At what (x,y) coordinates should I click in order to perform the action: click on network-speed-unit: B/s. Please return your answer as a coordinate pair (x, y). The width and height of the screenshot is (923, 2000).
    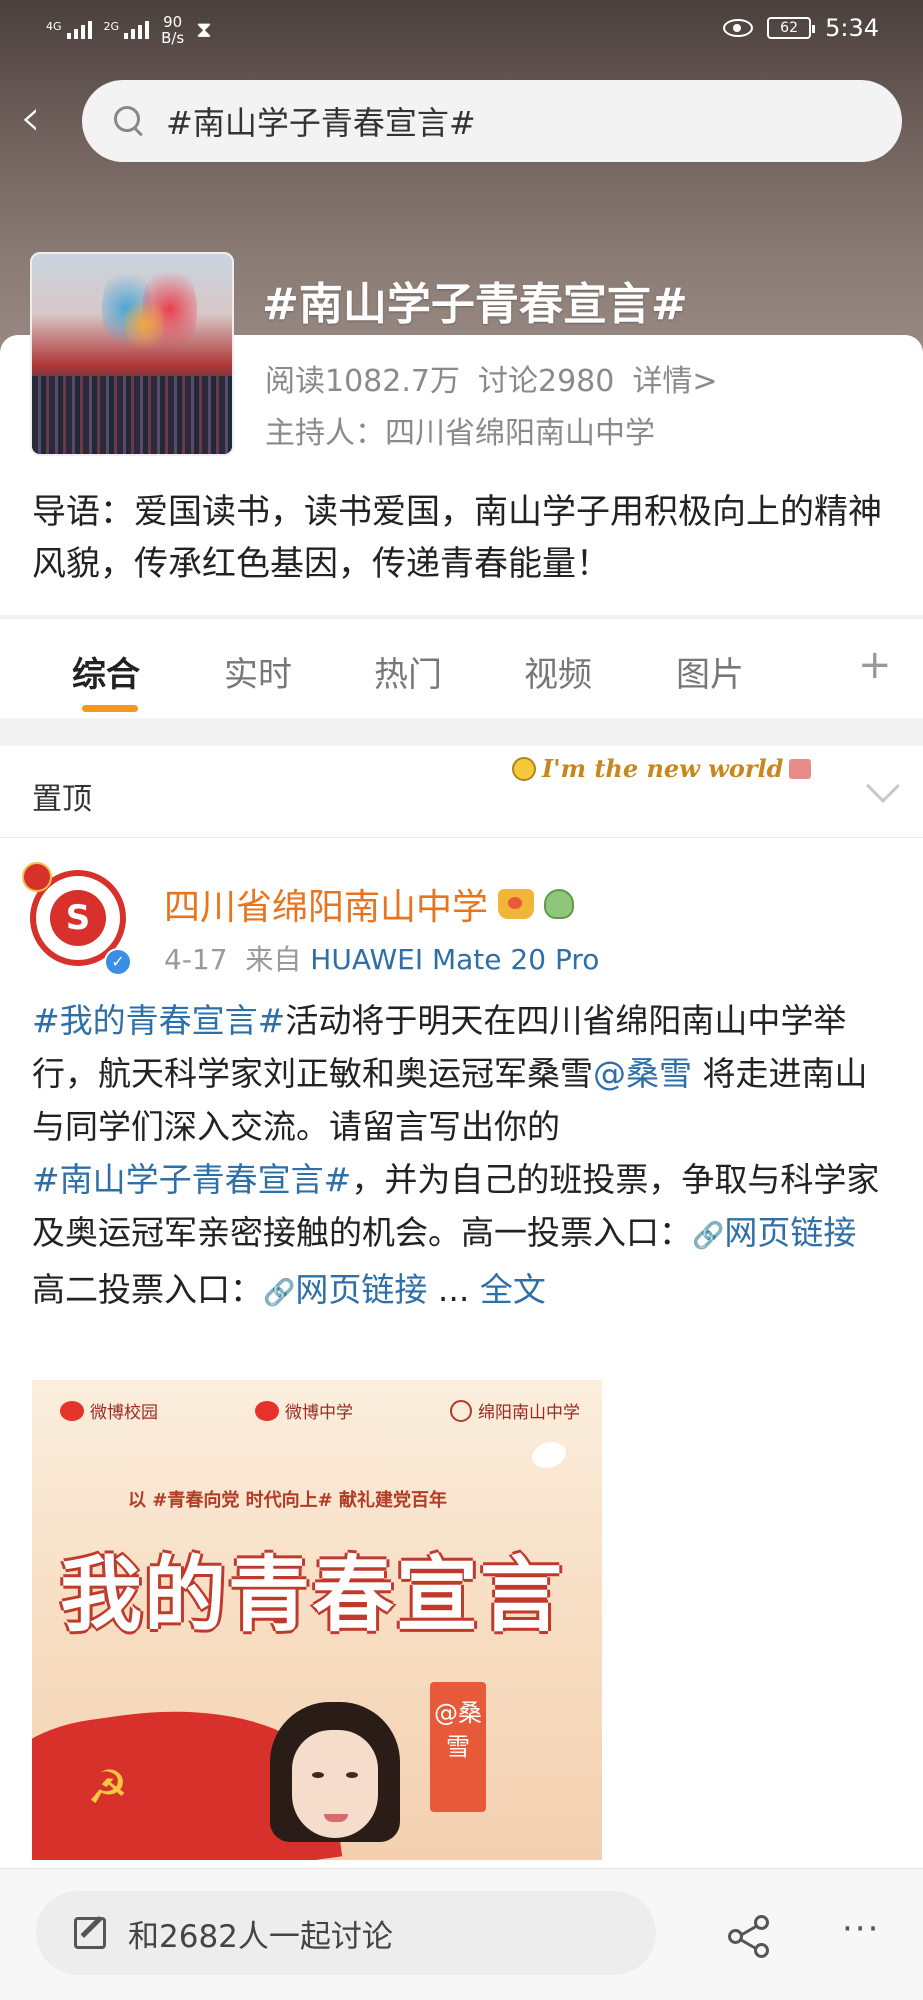
    Looking at the image, I should click on (173, 38).